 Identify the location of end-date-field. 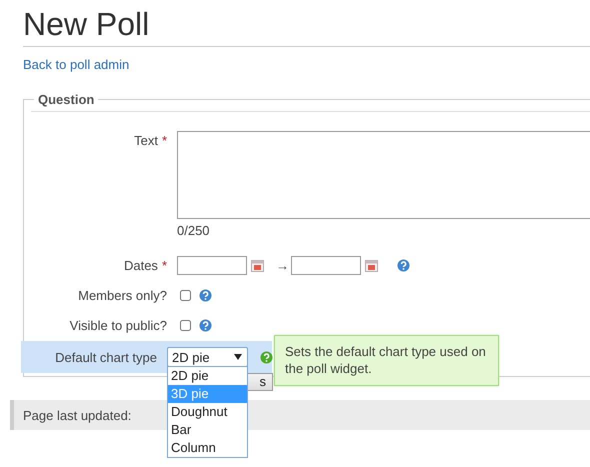
(326, 265).